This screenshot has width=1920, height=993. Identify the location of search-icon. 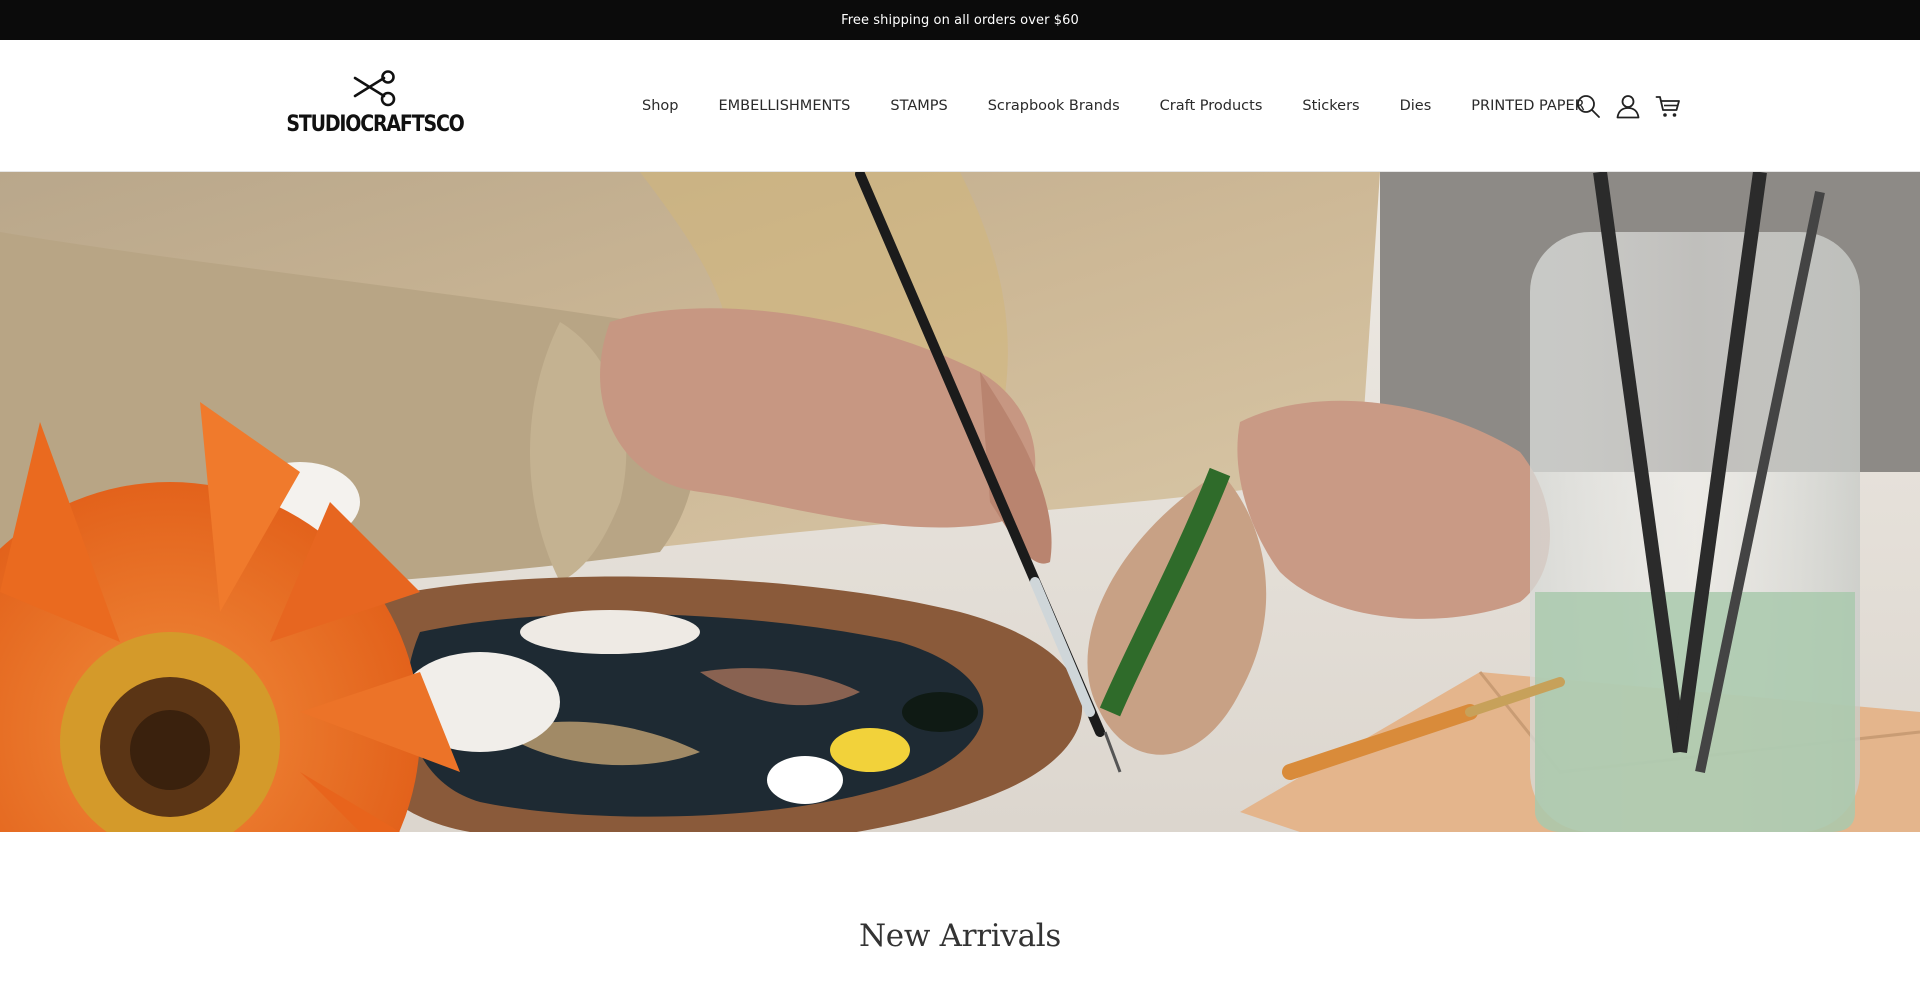
(1588, 106).